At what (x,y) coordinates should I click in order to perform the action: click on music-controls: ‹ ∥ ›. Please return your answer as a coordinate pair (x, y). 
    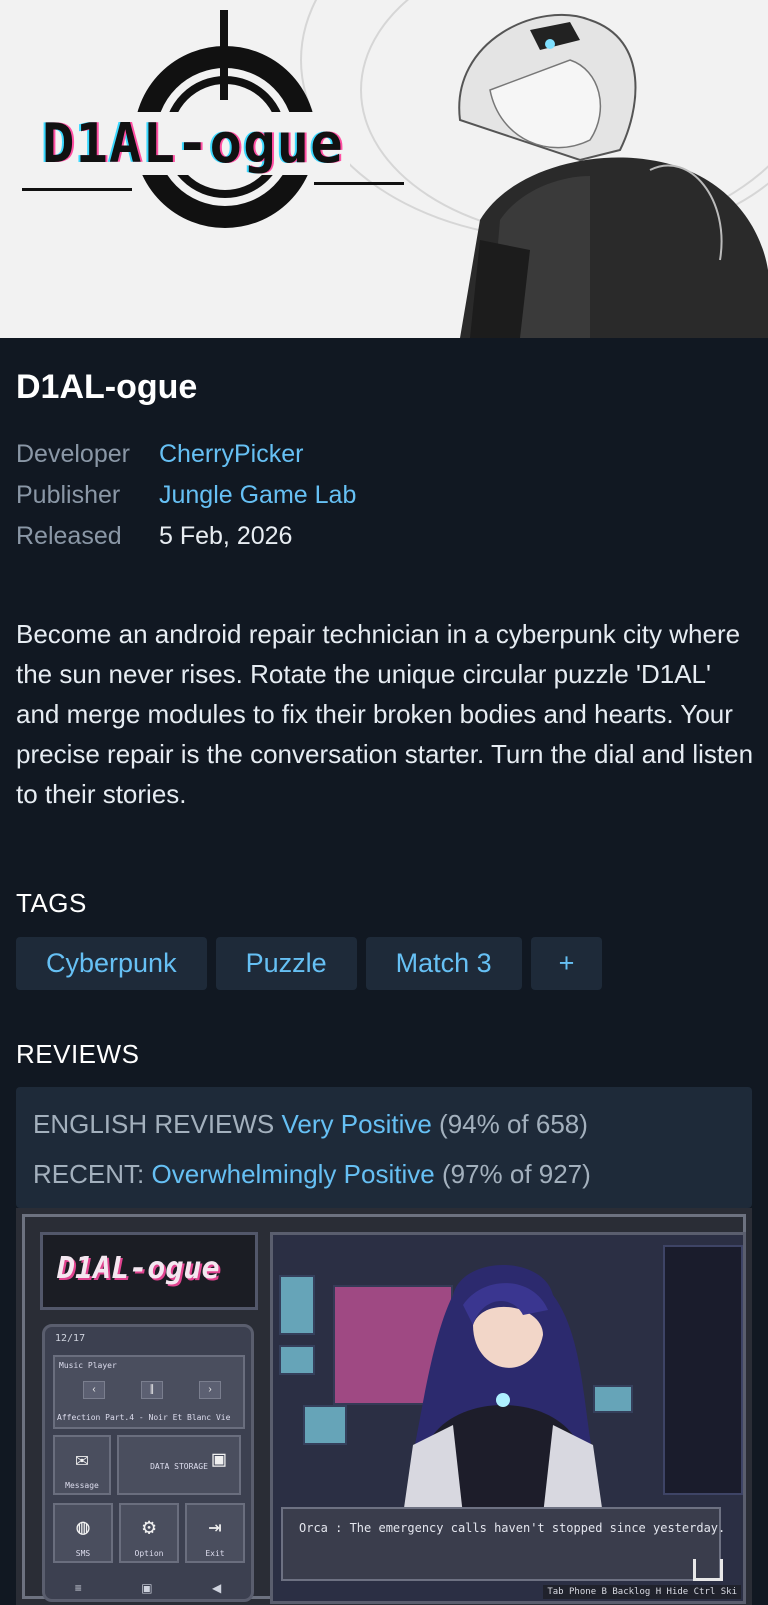
    Looking at the image, I should click on (152, 1390).